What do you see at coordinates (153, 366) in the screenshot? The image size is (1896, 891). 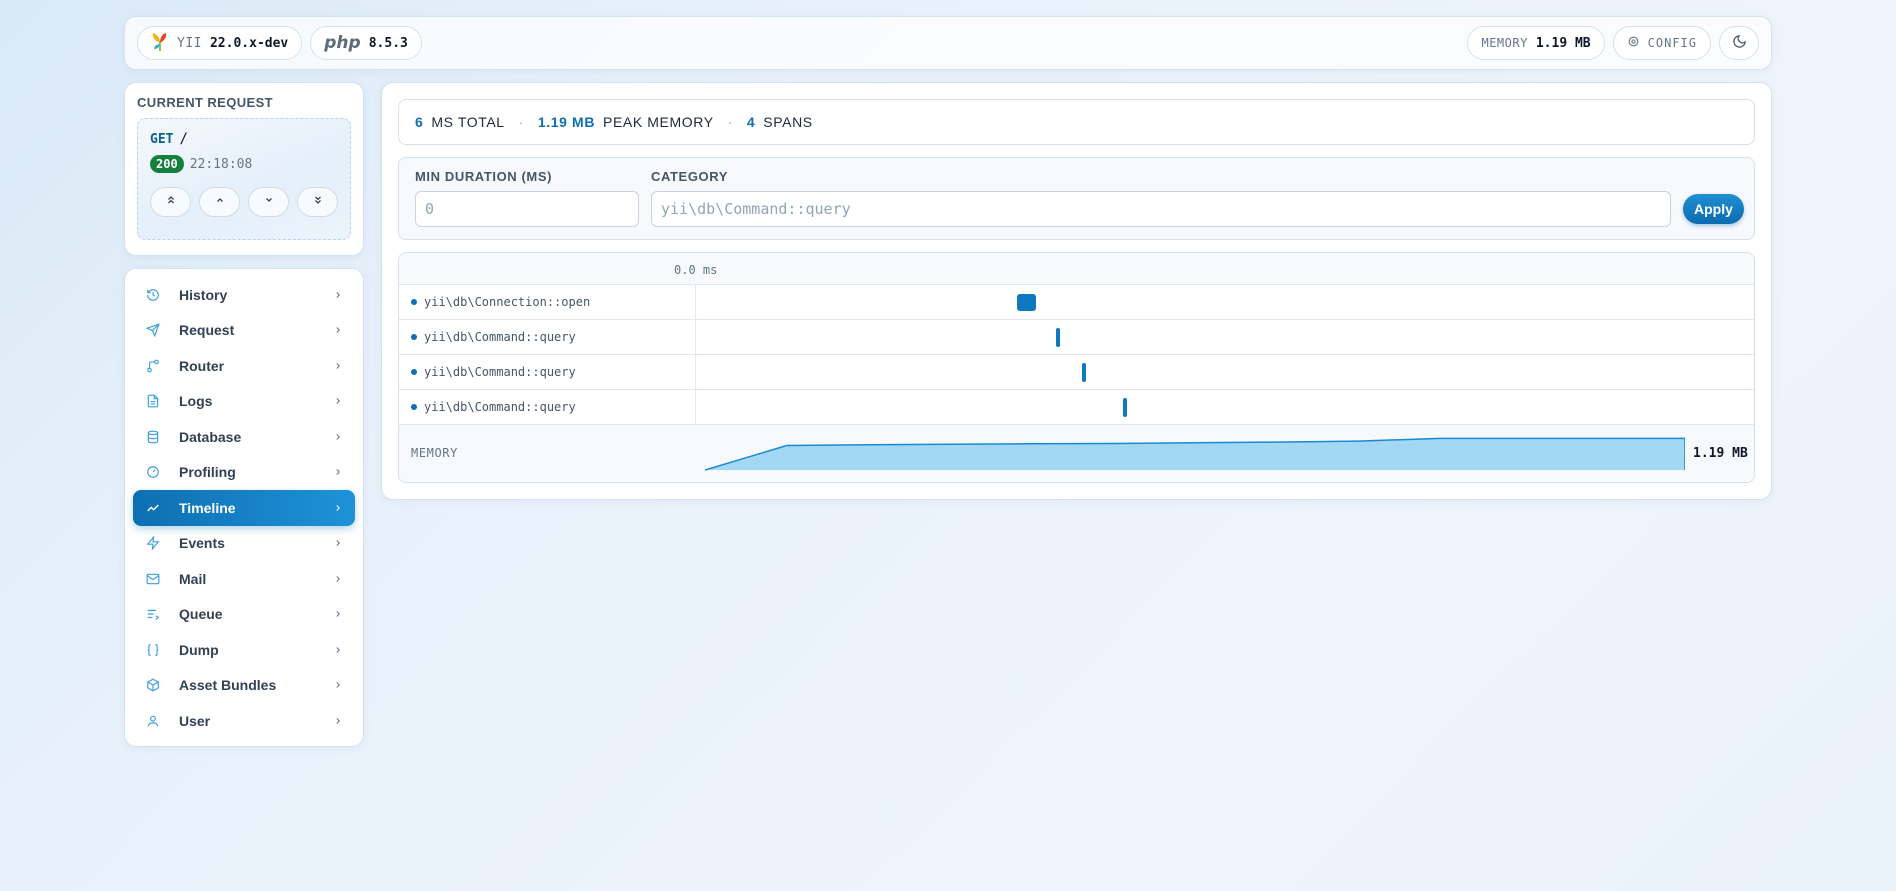 I see `route-icon` at bounding box center [153, 366].